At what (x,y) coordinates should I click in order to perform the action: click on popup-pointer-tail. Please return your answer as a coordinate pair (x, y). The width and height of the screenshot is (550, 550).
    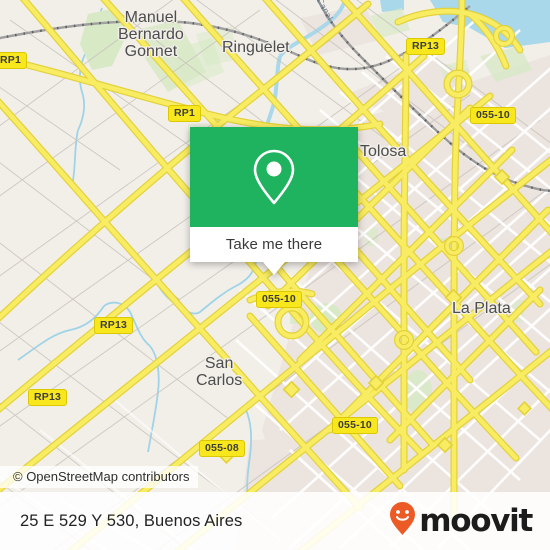
    Looking at the image, I should click on (274, 268).